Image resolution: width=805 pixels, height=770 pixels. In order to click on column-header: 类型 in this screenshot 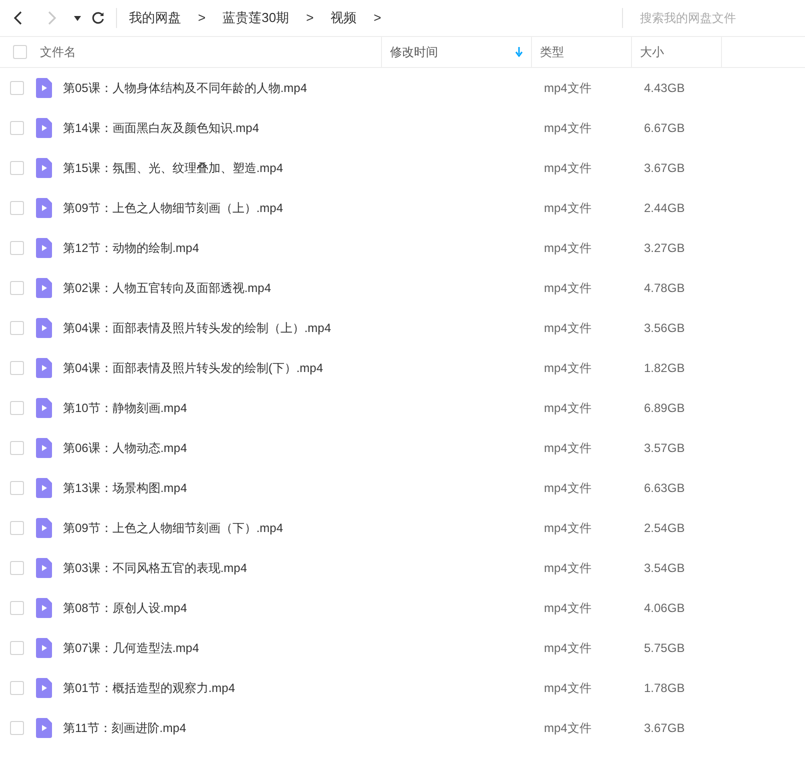, I will do `click(552, 52)`.